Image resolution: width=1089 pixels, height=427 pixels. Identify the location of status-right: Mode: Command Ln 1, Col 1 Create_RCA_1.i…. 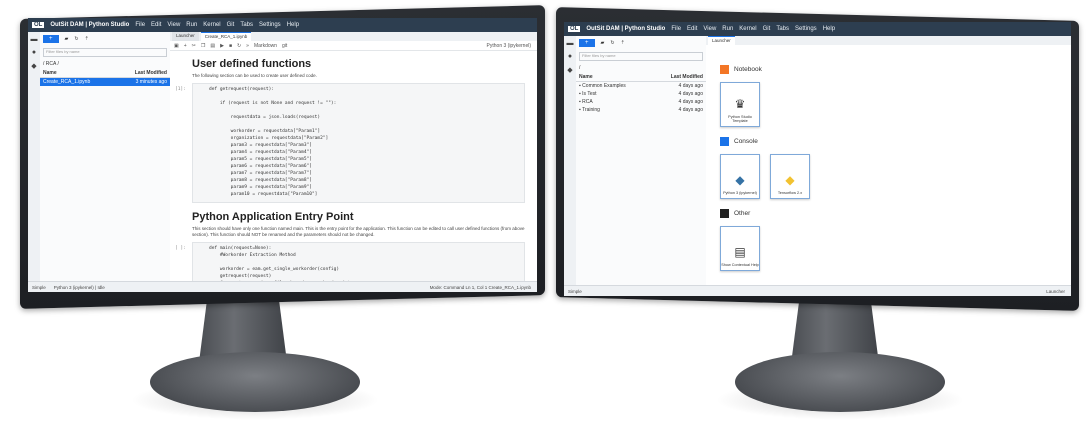
(480, 287).